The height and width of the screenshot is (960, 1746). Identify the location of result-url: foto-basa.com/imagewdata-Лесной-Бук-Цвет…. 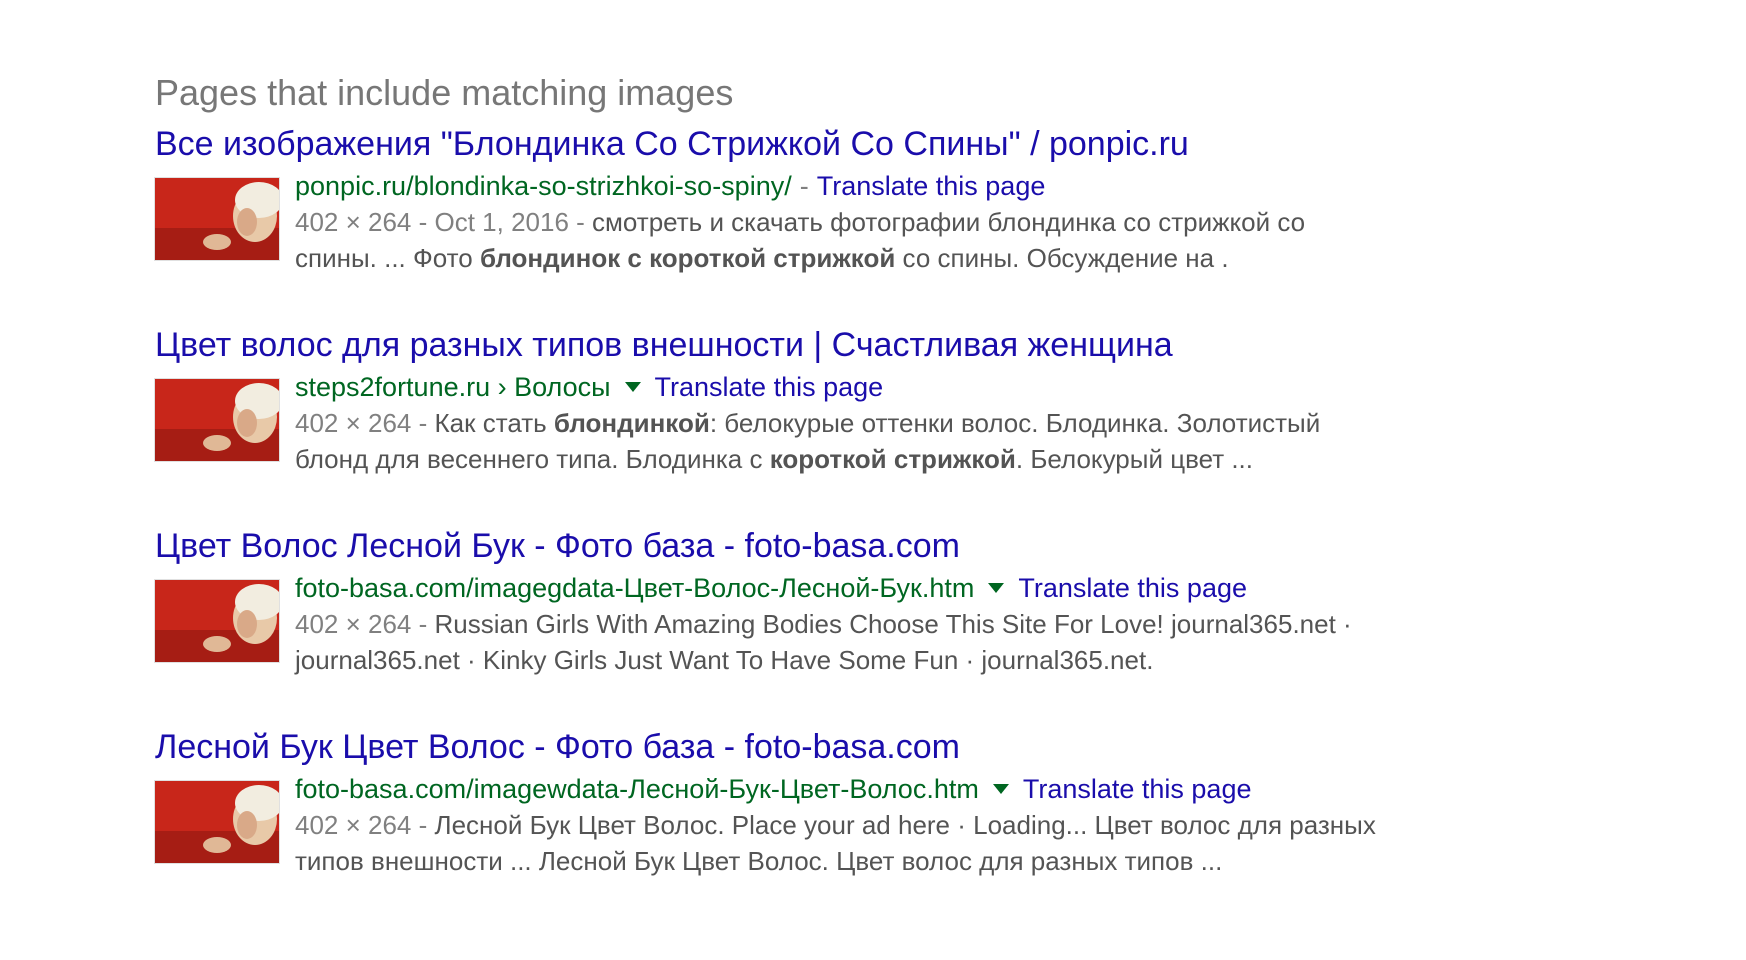
(637, 789).